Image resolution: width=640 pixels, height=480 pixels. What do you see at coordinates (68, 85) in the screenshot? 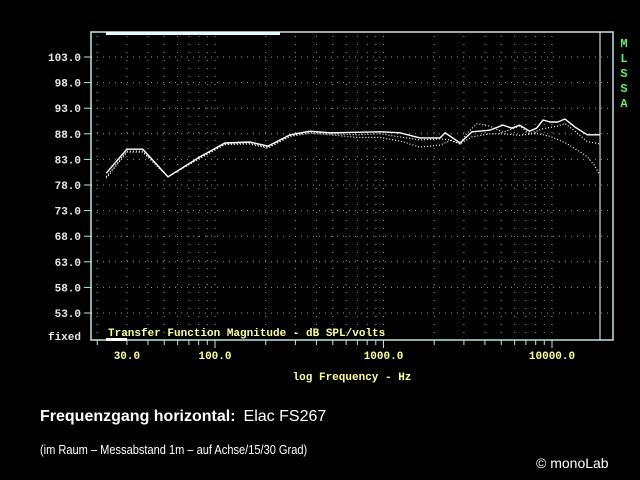
I see `y-tick-label: 98.0` at bounding box center [68, 85].